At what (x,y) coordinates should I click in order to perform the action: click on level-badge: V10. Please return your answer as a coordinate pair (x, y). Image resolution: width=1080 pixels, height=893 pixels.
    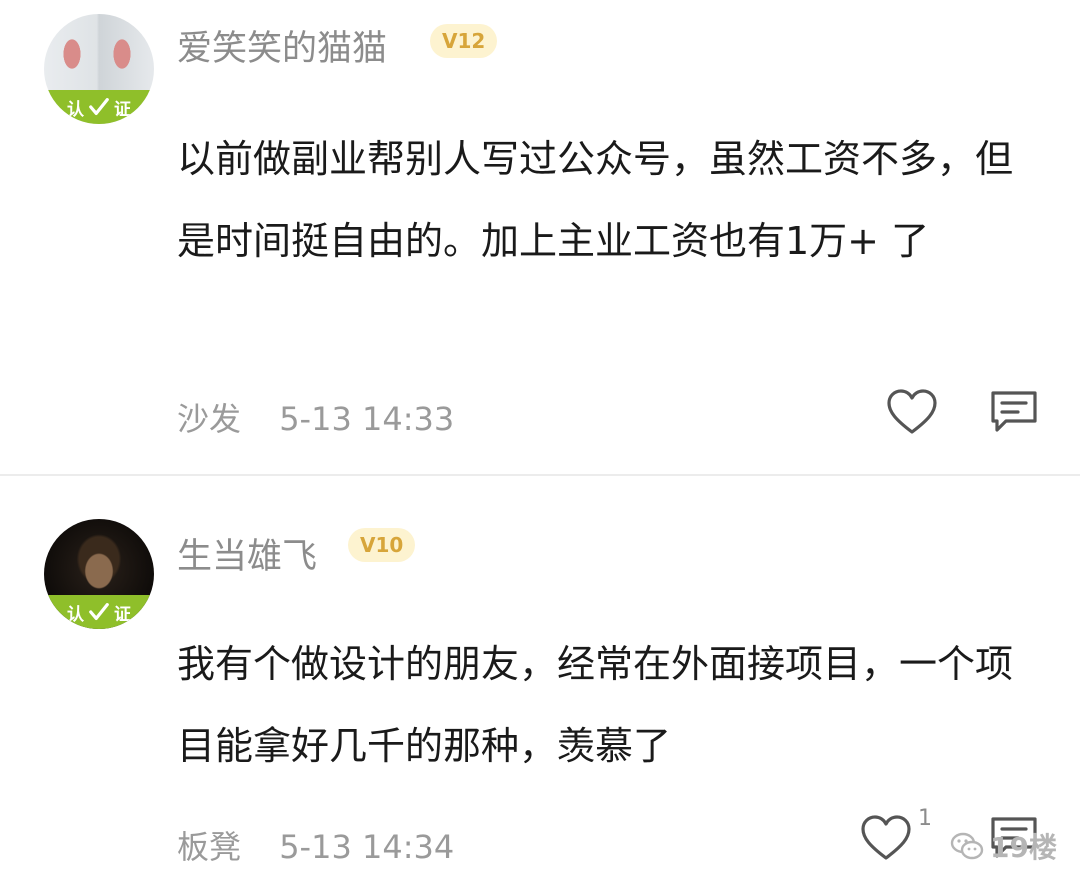
    Looking at the image, I should click on (382, 545).